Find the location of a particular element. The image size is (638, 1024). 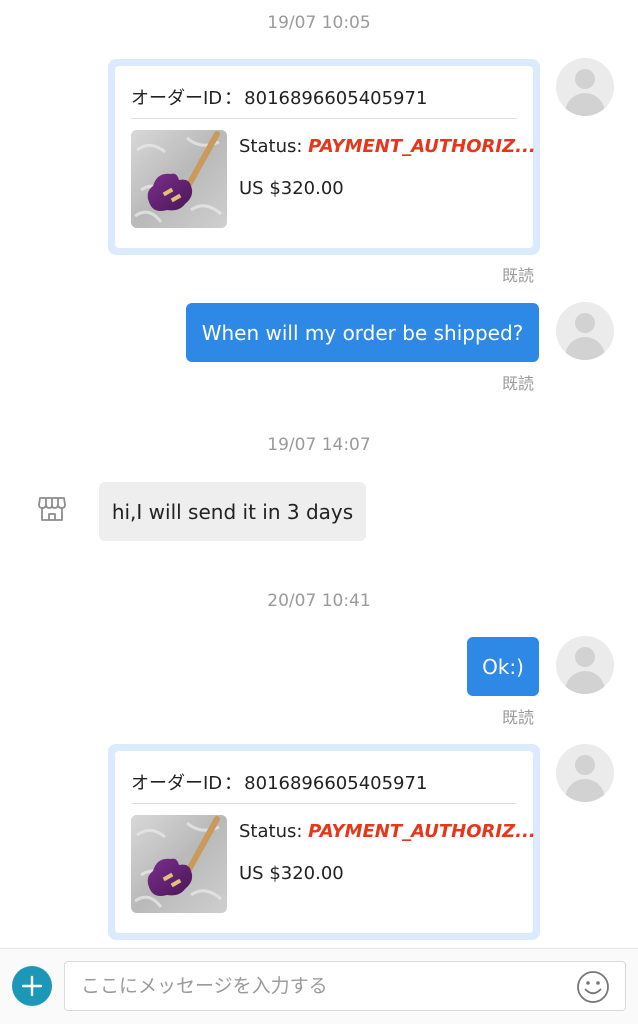

message-input-bar is located at coordinates (319, 986).